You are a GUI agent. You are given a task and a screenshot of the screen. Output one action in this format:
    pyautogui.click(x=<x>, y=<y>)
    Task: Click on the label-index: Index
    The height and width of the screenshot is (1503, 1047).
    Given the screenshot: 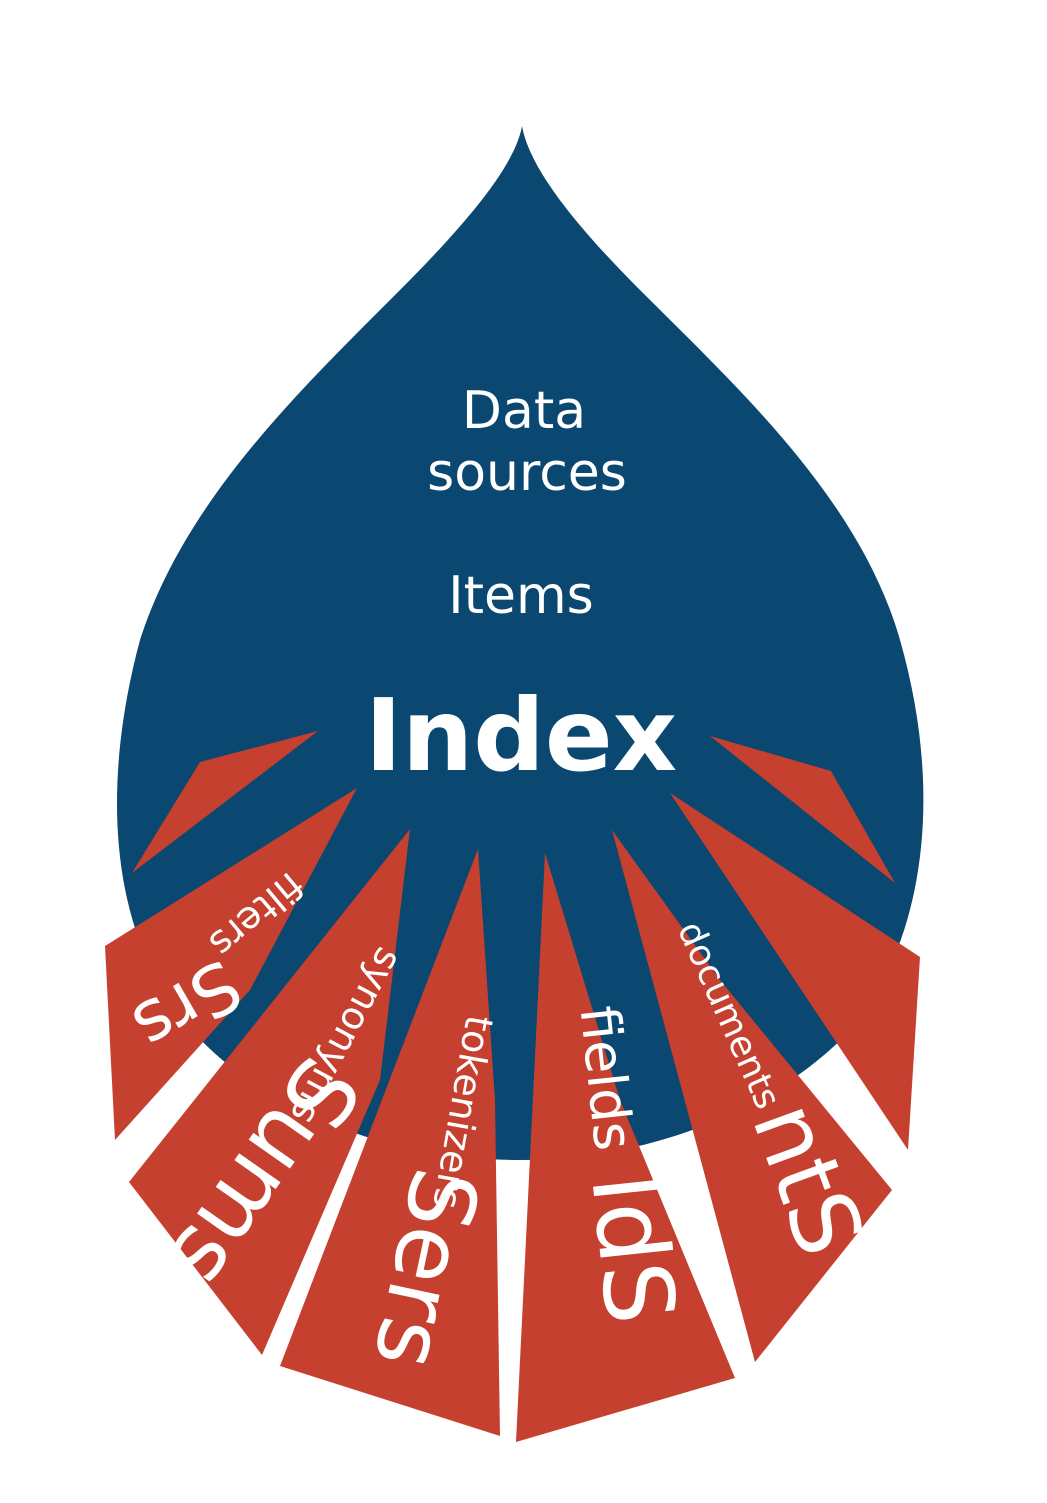 What is the action you would take?
    pyautogui.click(x=521, y=735)
    